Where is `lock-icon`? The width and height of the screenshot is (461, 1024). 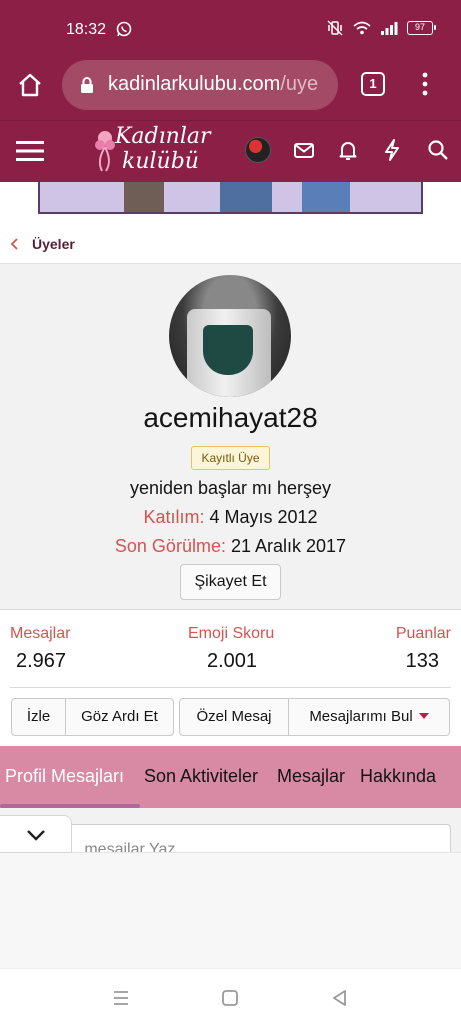
lock-icon is located at coordinates (87, 85).